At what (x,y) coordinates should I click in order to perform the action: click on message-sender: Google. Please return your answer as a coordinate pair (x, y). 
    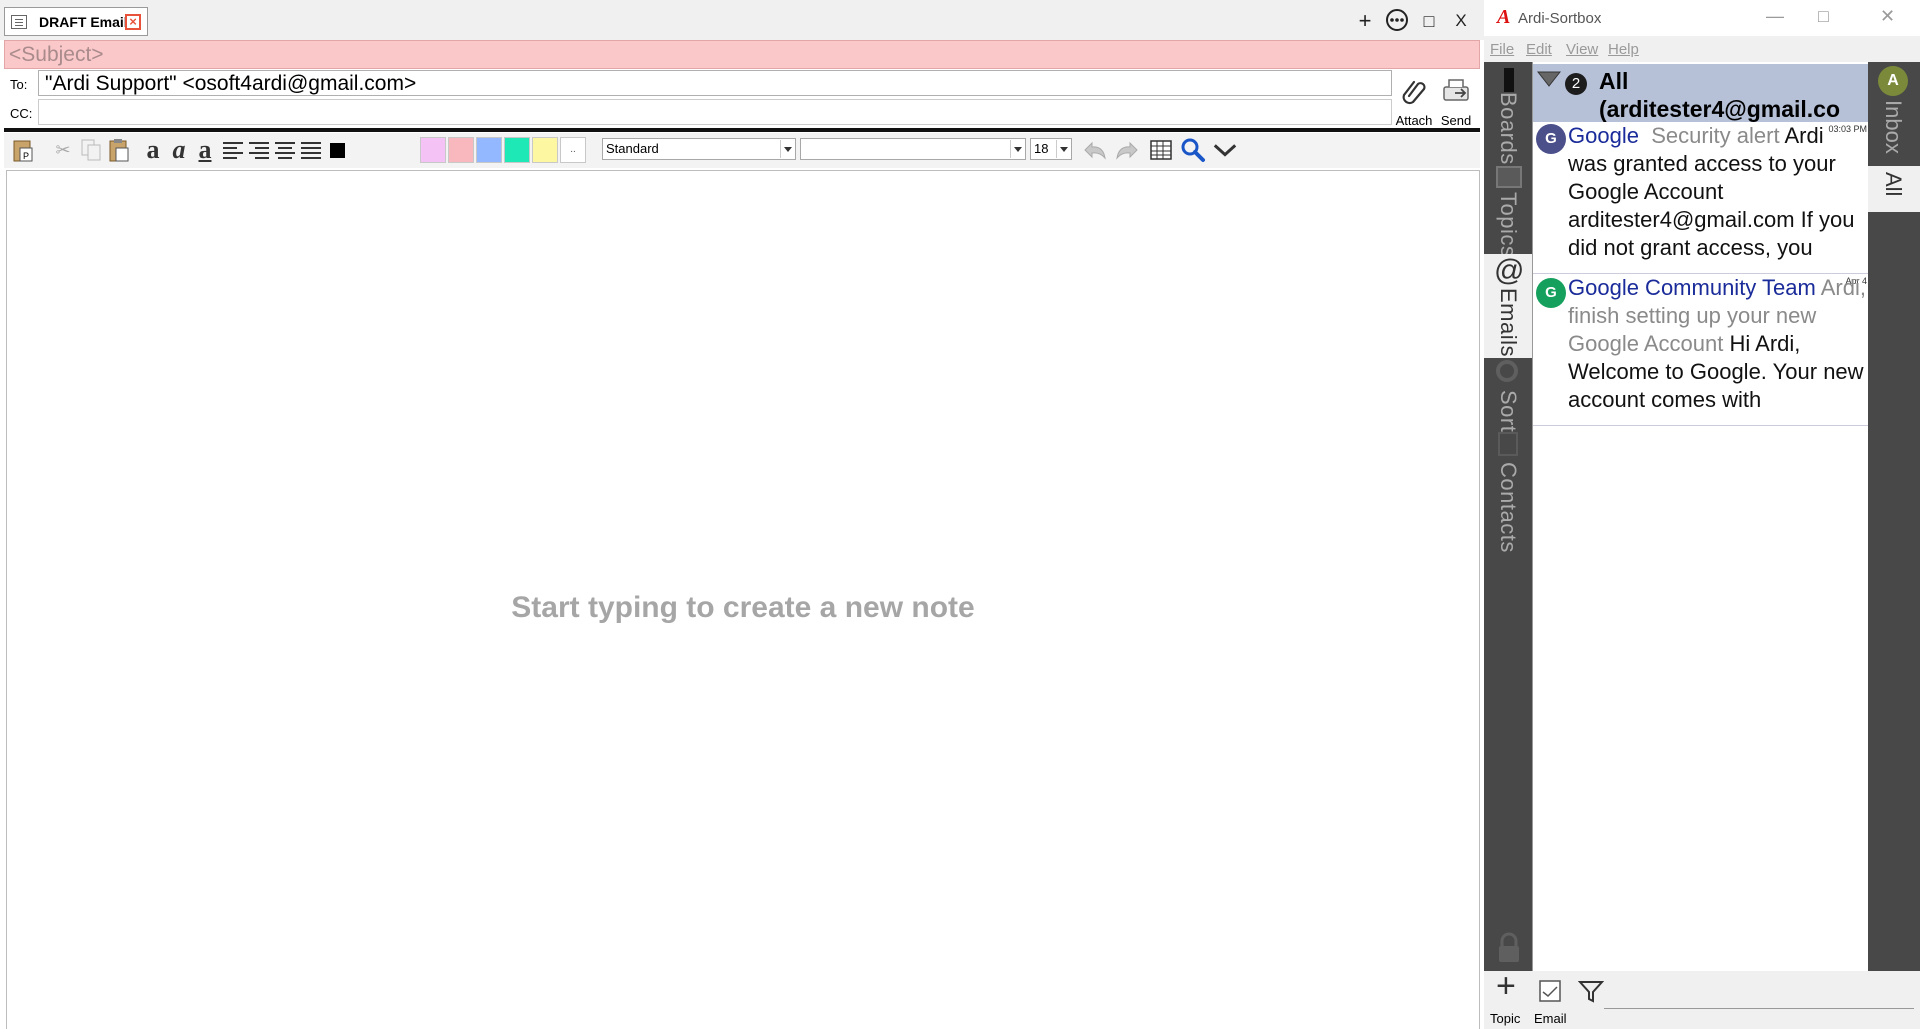
    Looking at the image, I should click on (1603, 135).